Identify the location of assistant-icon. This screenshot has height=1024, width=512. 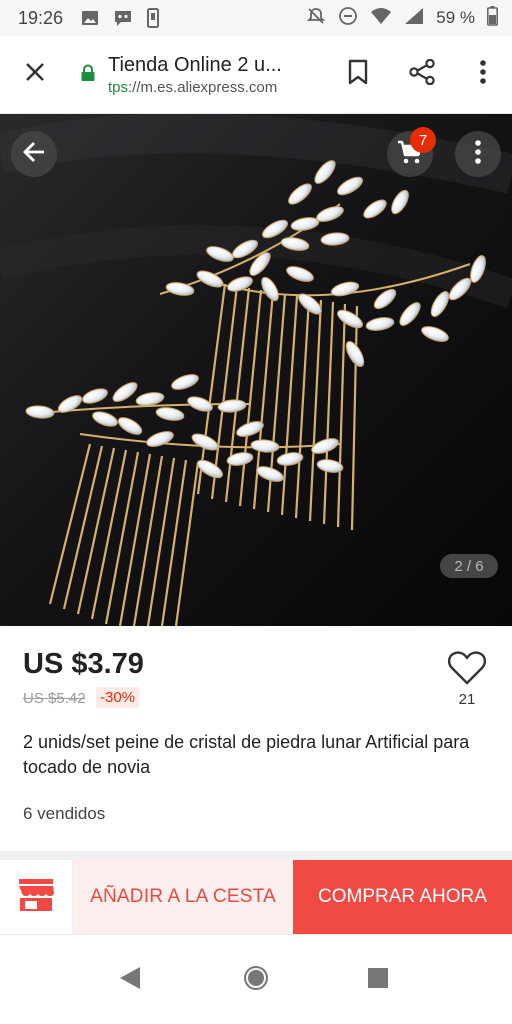
(123, 18).